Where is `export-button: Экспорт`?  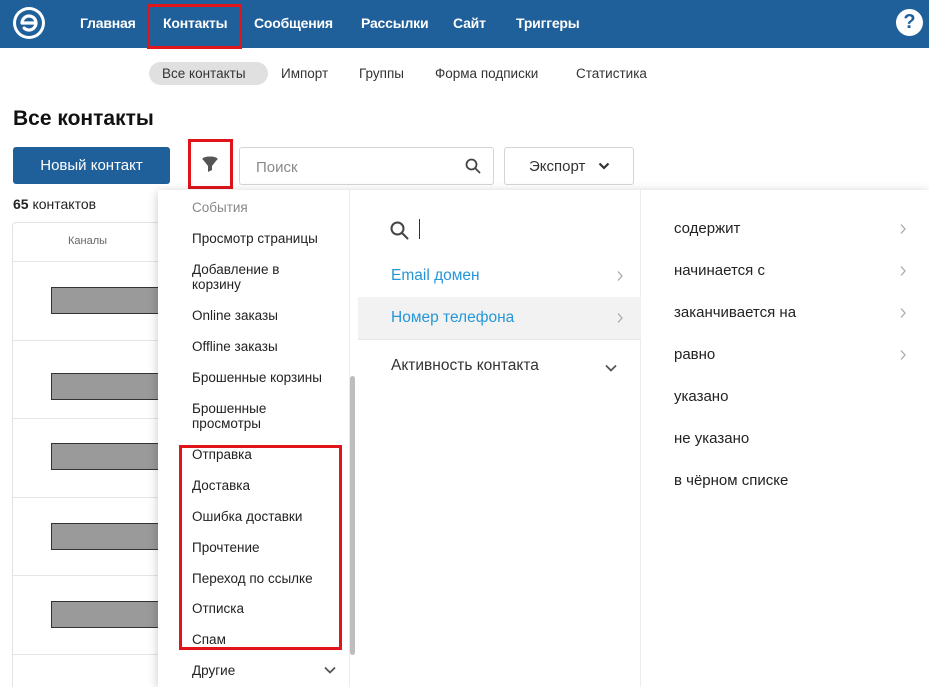
export-button: Экспорт is located at coordinates (569, 166).